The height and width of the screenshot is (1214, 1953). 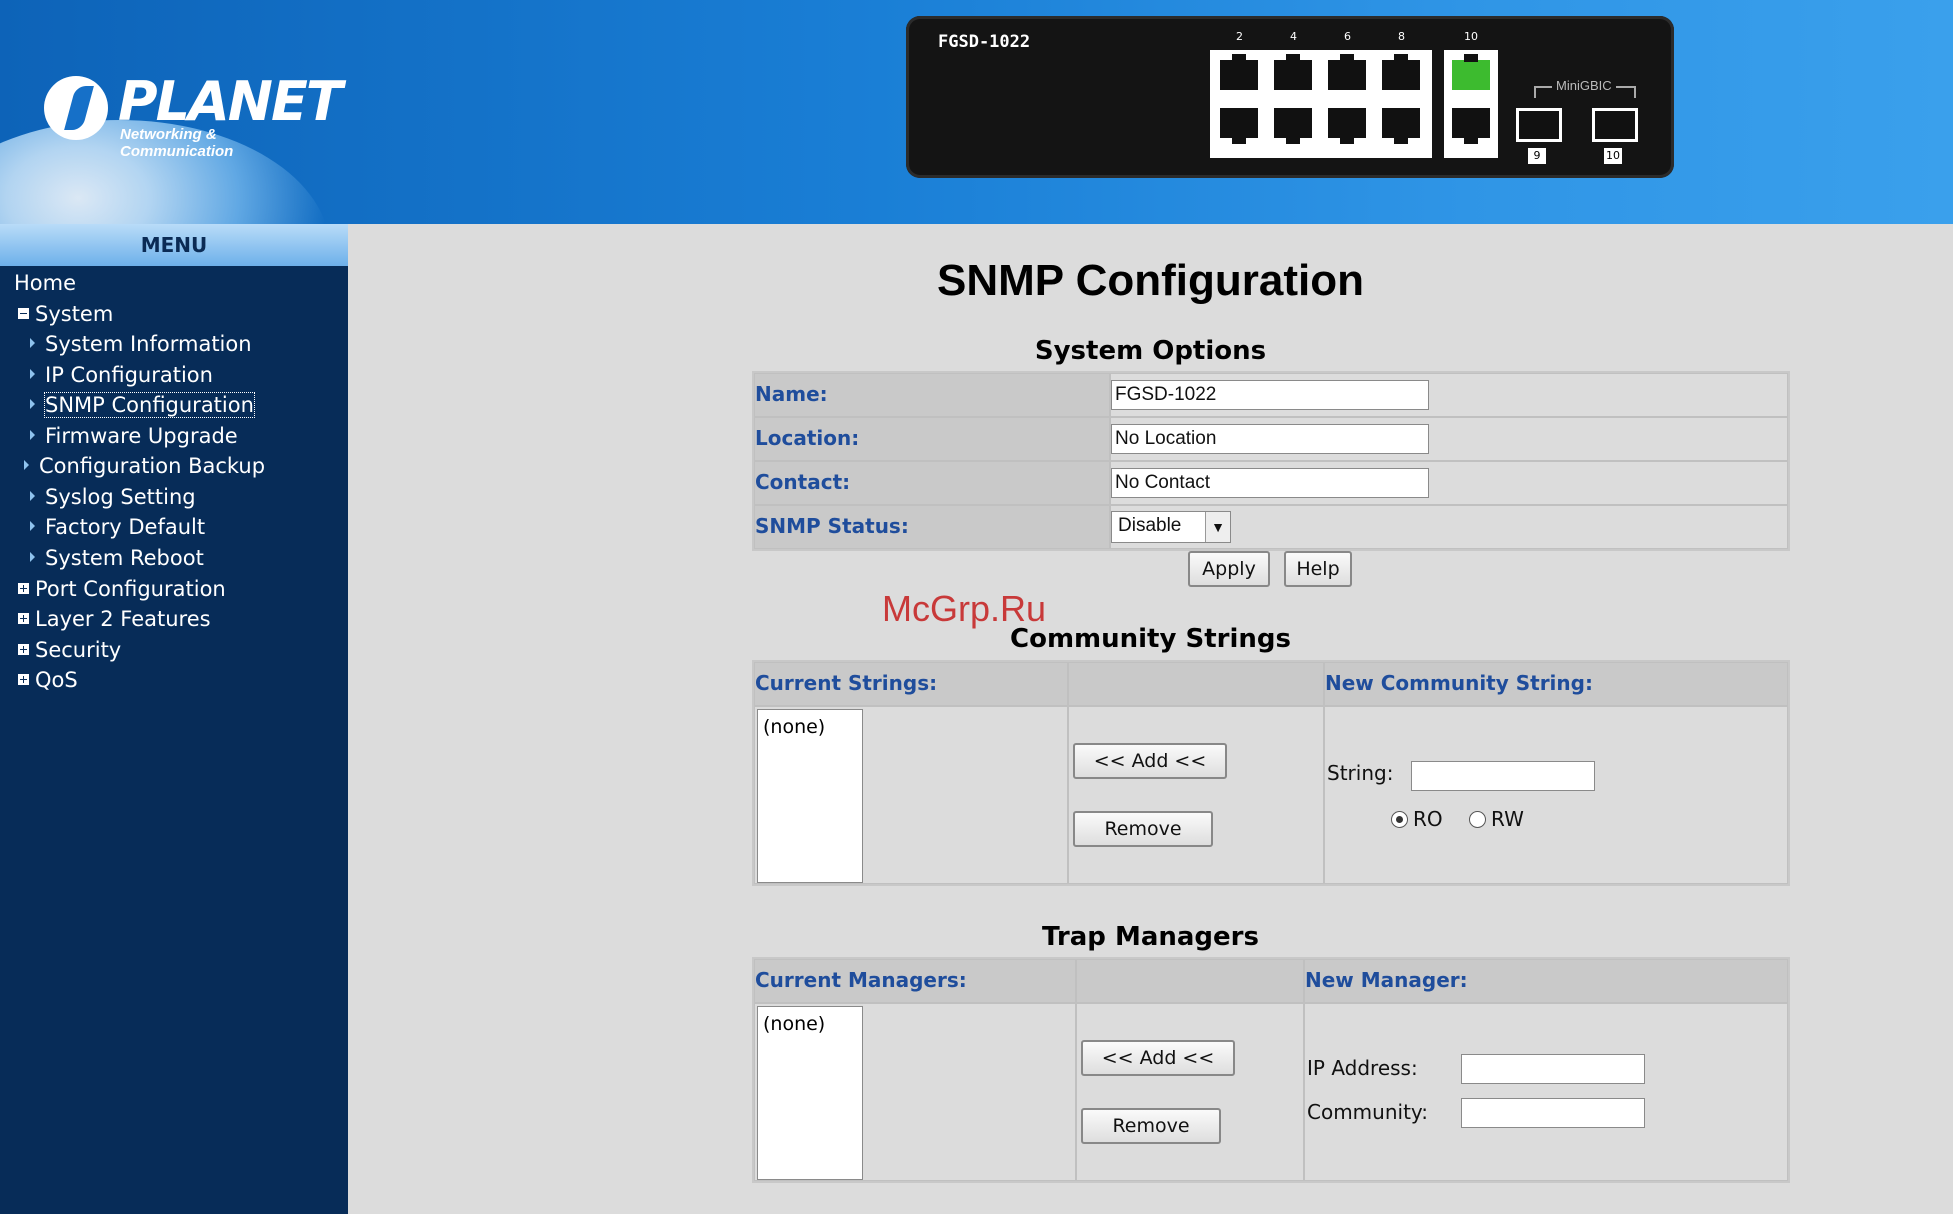 What do you see at coordinates (23, 313) in the screenshot?
I see `collapse-icon` at bounding box center [23, 313].